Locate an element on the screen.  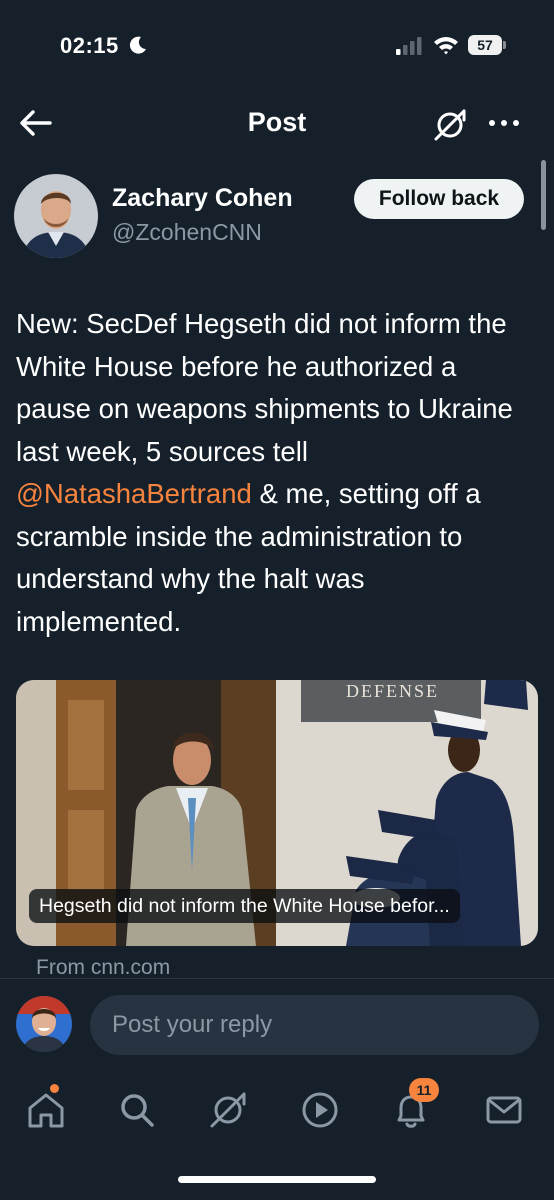
cellular-signal-icon is located at coordinates (409, 46).